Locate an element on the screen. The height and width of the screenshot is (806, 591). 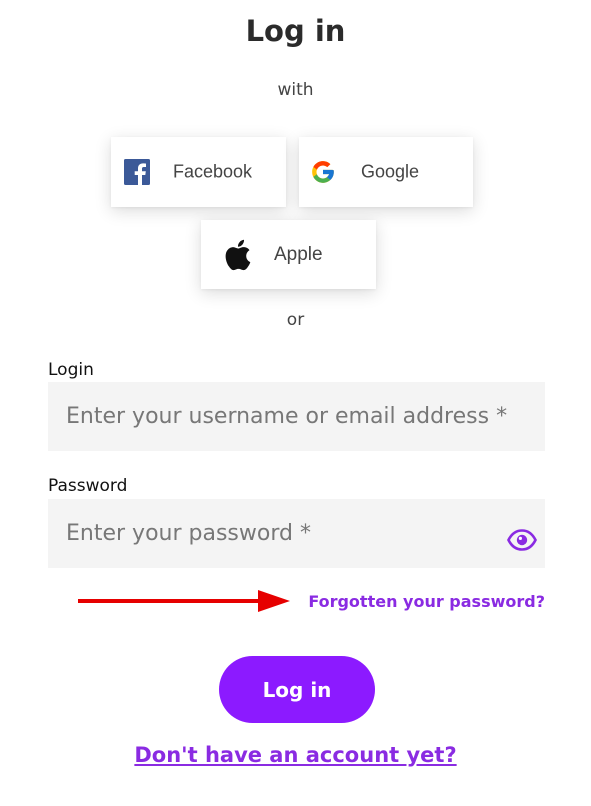
apple-label: Apple is located at coordinates (298, 254).